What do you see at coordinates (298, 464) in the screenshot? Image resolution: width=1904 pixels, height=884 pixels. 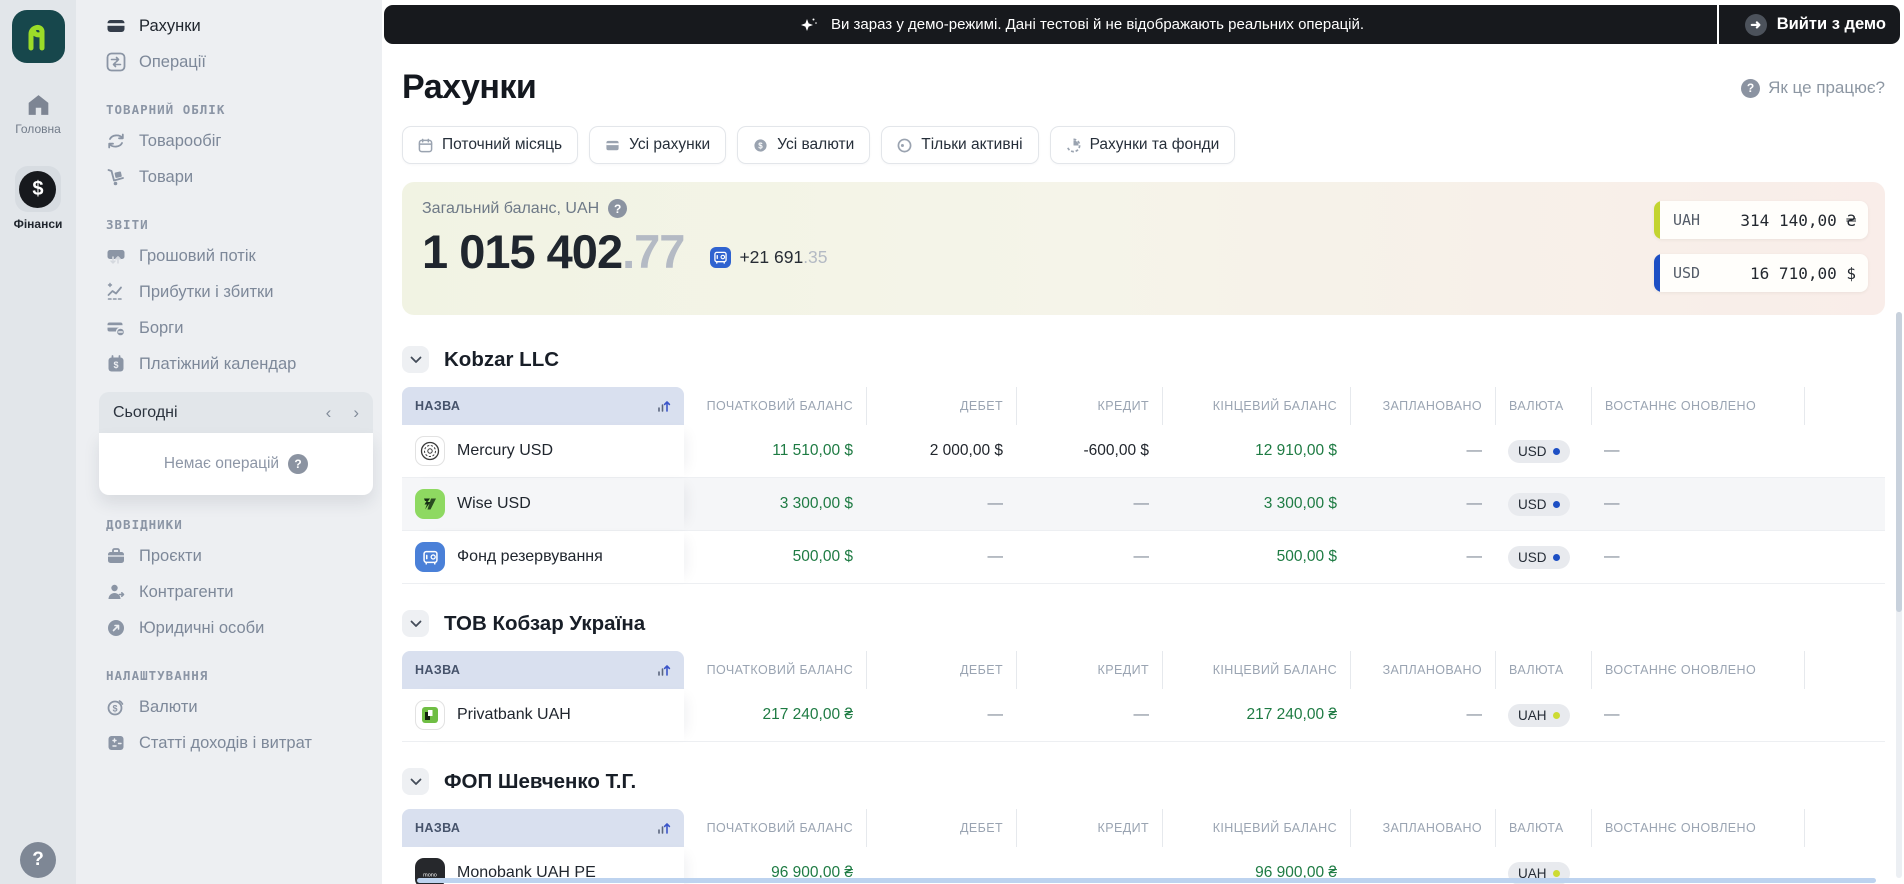 I see `today-help-icon: ?` at bounding box center [298, 464].